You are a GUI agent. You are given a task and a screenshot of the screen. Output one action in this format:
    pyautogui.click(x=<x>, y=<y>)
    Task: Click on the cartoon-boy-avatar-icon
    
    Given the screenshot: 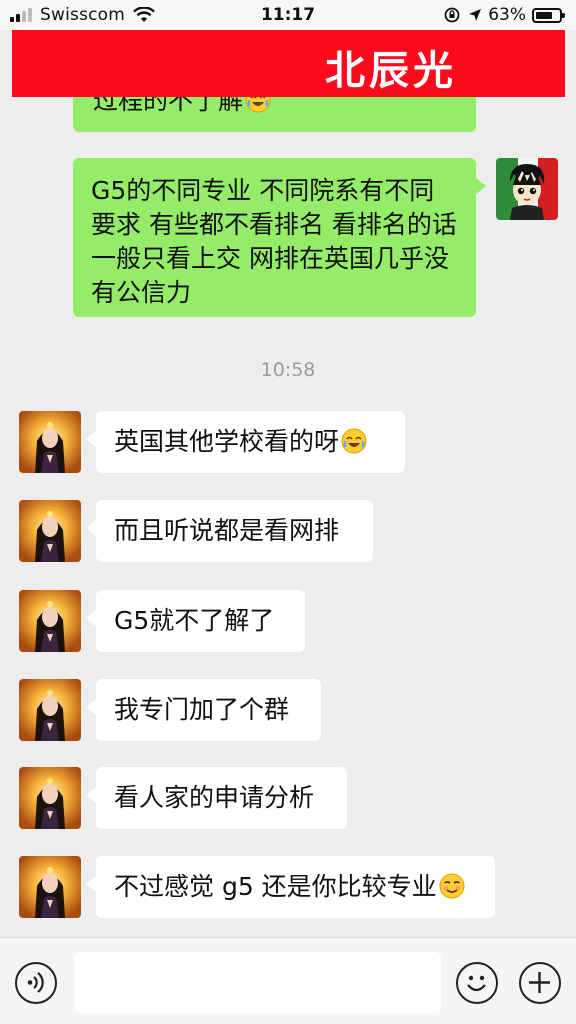 What is the action you would take?
    pyautogui.click(x=527, y=189)
    